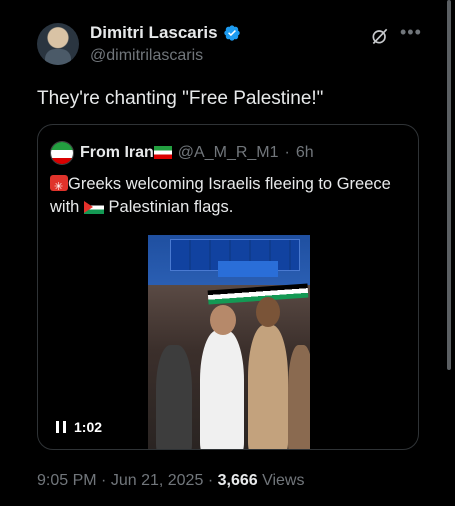  What do you see at coordinates (61, 427) in the screenshot?
I see `pause-icon` at bounding box center [61, 427].